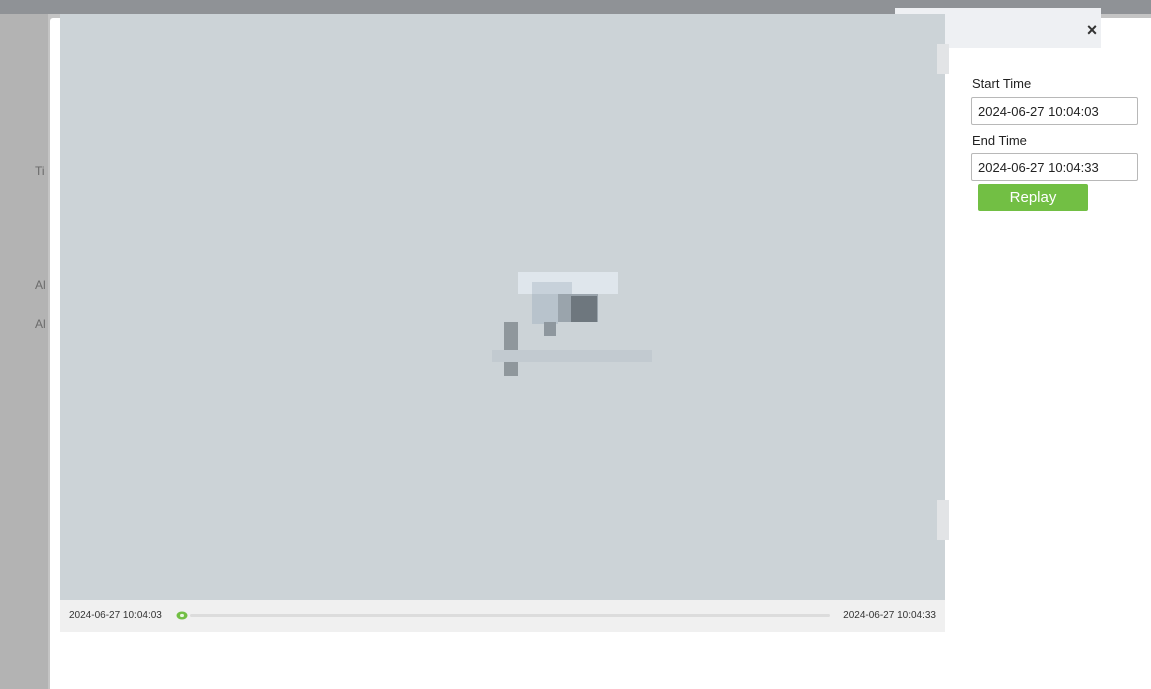 This screenshot has height=689, width=1151. I want to click on playhead-icon, so click(182, 615).